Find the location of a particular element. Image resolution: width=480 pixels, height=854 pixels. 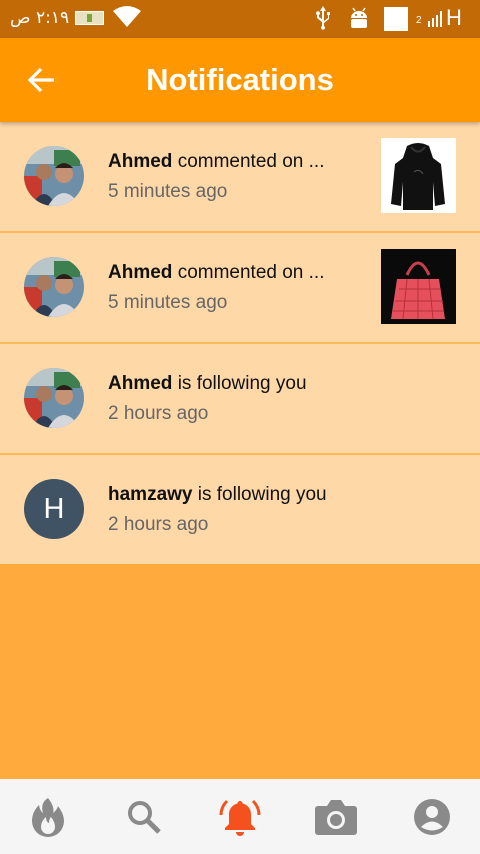

nav-profile is located at coordinates (432, 816).